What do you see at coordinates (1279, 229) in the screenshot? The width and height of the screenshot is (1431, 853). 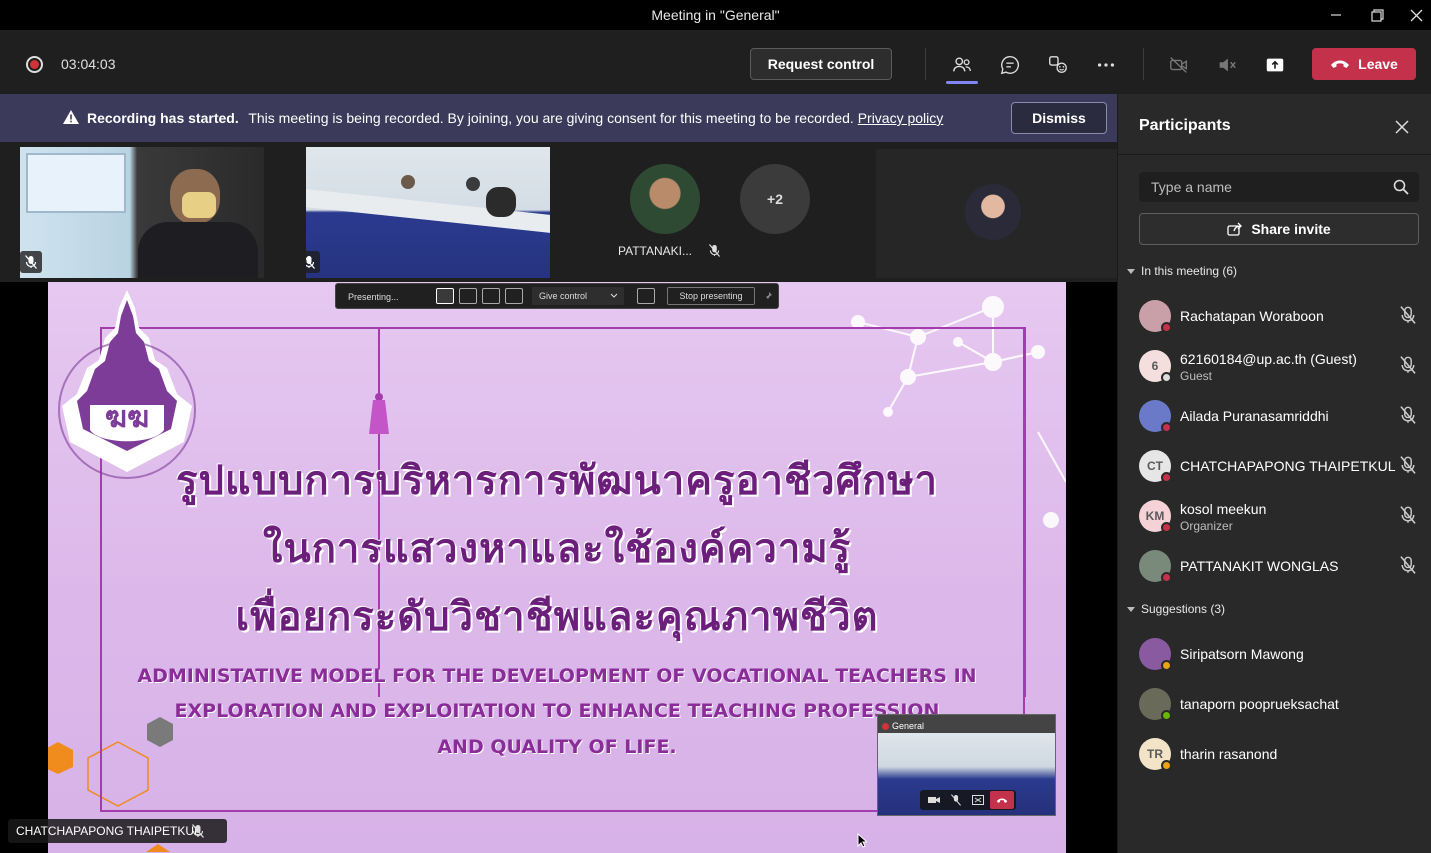 I see `share-invite-button: Share invite` at bounding box center [1279, 229].